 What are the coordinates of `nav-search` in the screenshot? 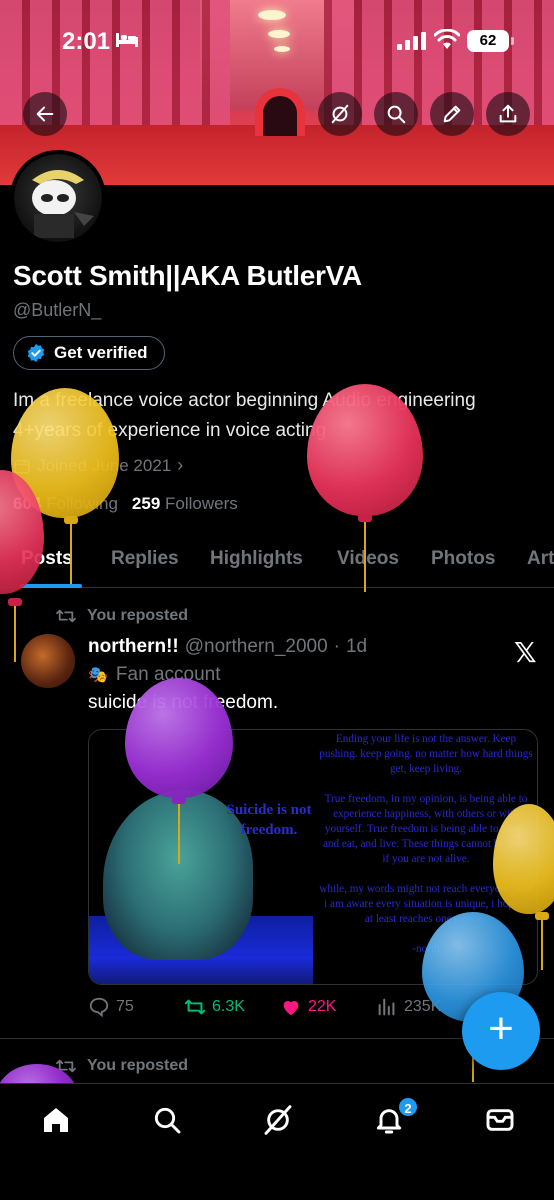 It's located at (167, 1120).